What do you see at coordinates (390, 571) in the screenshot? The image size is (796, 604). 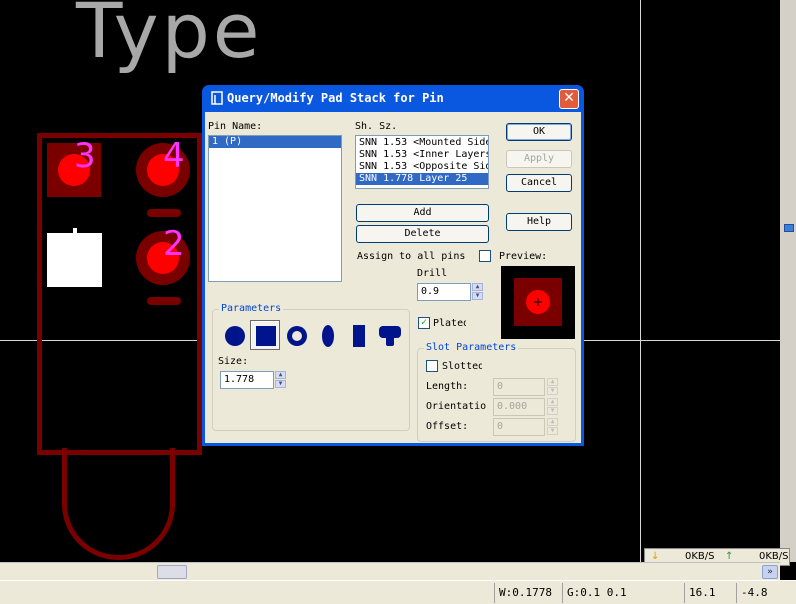 I see `horizontal-scrollbar: »` at bounding box center [390, 571].